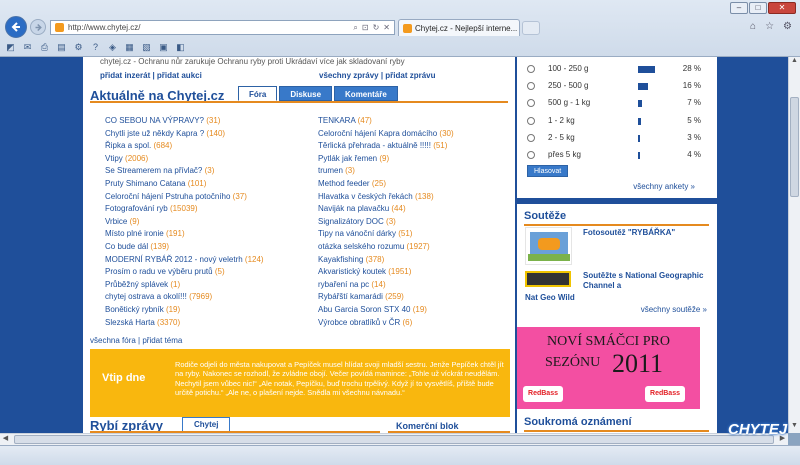  I want to click on forum-topic: Místo plné ironie (191), so click(184, 234).